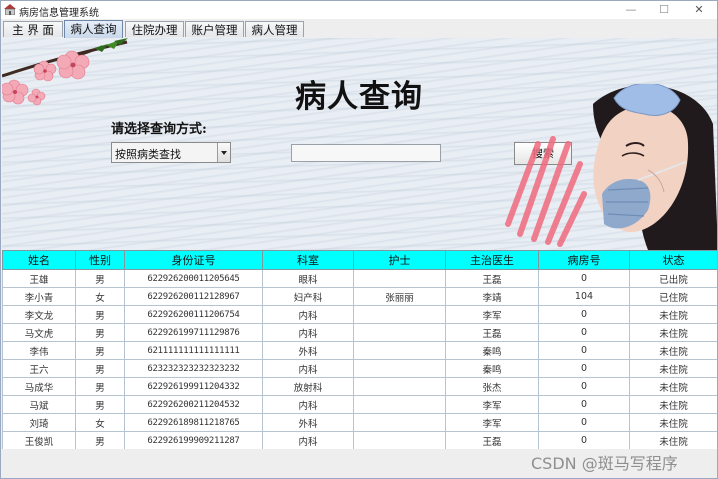  Describe the element at coordinates (699, 10) in the screenshot. I see `close-button: ✕` at that location.